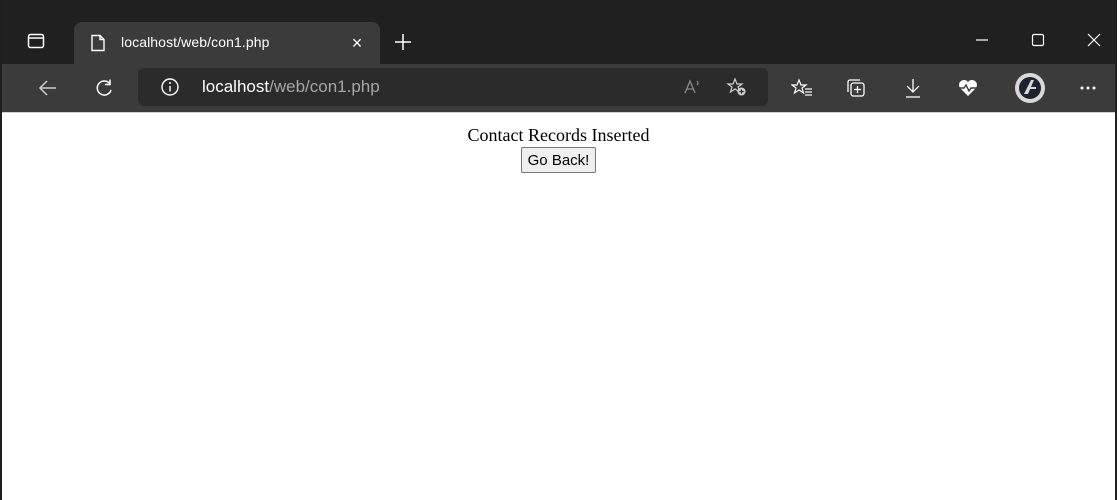 This screenshot has width=1119, height=500. Describe the element at coordinates (236, 86) in the screenshot. I see `url-host: localhost` at that location.